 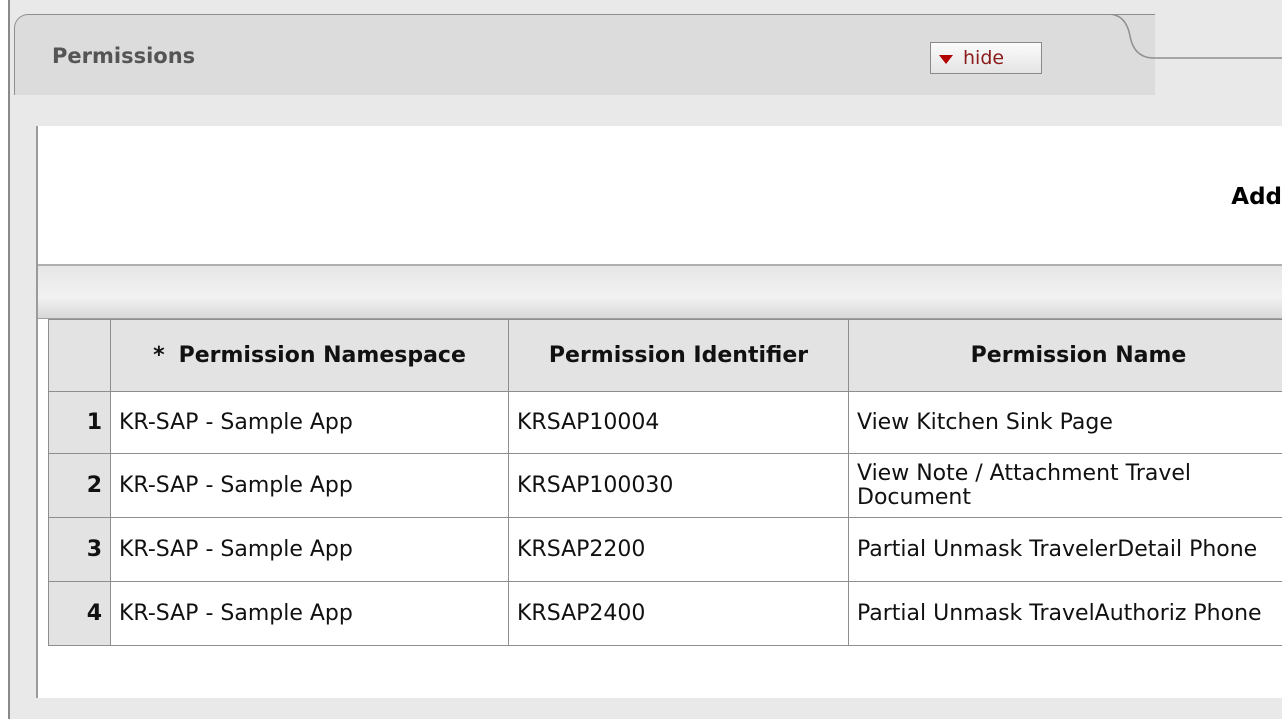 I want to click on subheader-bar, so click(x=660, y=292).